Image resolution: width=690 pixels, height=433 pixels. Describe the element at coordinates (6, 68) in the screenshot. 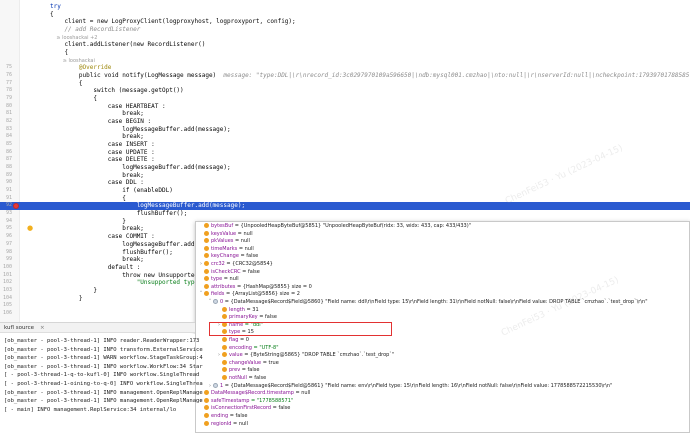

I see `line-number: 75` at that location.